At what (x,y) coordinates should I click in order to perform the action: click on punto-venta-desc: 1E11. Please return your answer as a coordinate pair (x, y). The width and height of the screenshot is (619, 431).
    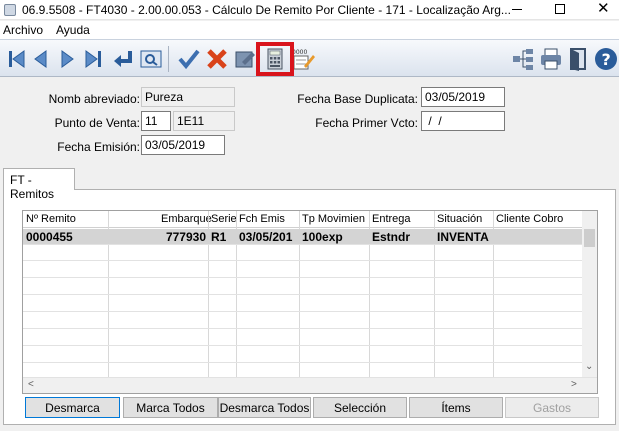
    Looking at the image, I should click on (204, 121).